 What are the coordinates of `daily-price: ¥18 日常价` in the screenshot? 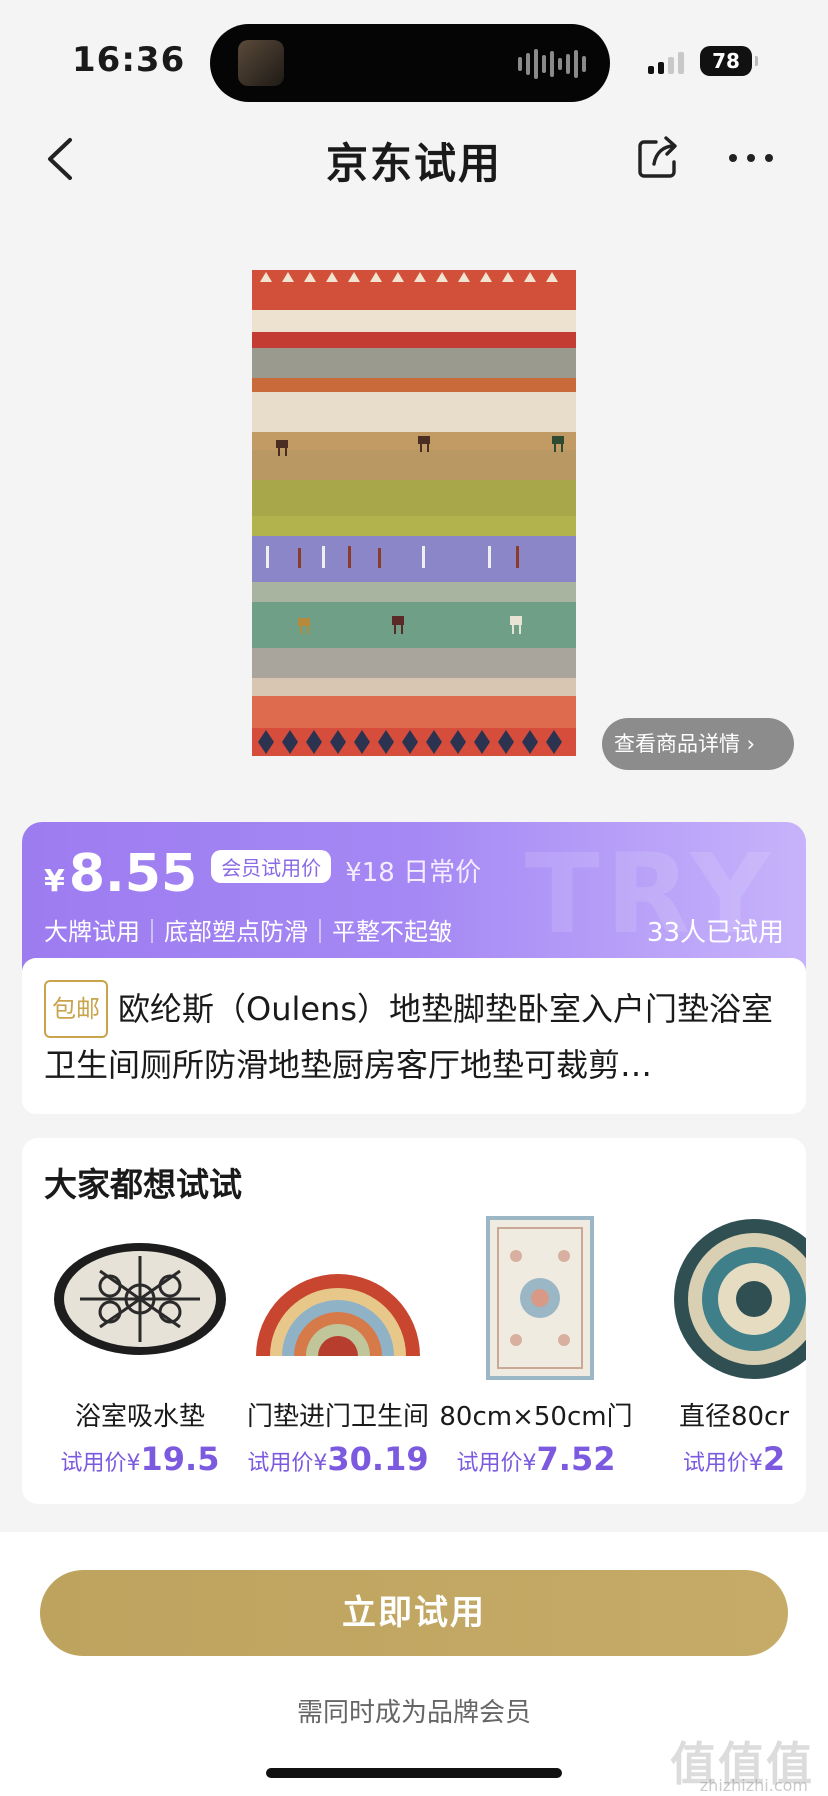 It's located at (413, 872).